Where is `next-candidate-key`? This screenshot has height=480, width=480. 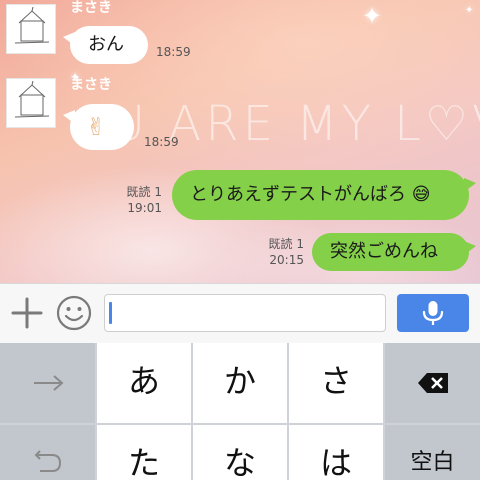 next-candidate-key is located at coordinates (47, 383).